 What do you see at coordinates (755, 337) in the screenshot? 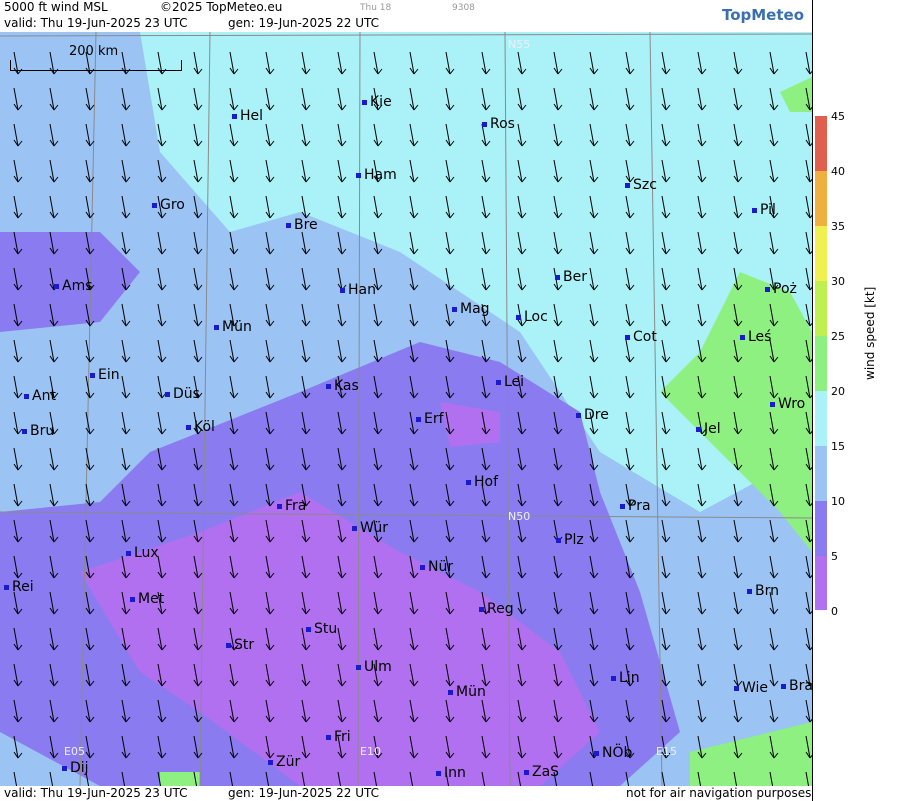
I see `city-label: Leś` at bounding box center [755, 337].